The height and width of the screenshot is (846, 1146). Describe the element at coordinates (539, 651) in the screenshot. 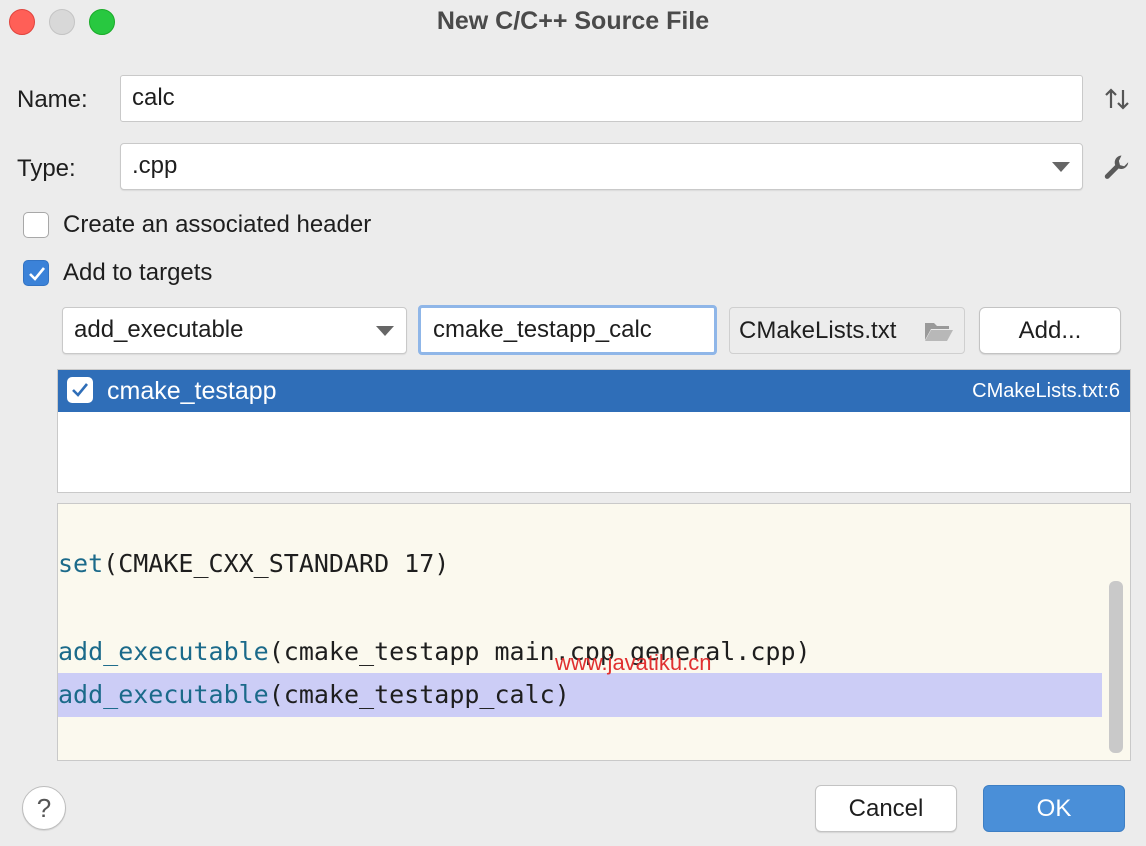

I see `code-args: (cmake_testapp main.cpp general.cpp)` at that location.